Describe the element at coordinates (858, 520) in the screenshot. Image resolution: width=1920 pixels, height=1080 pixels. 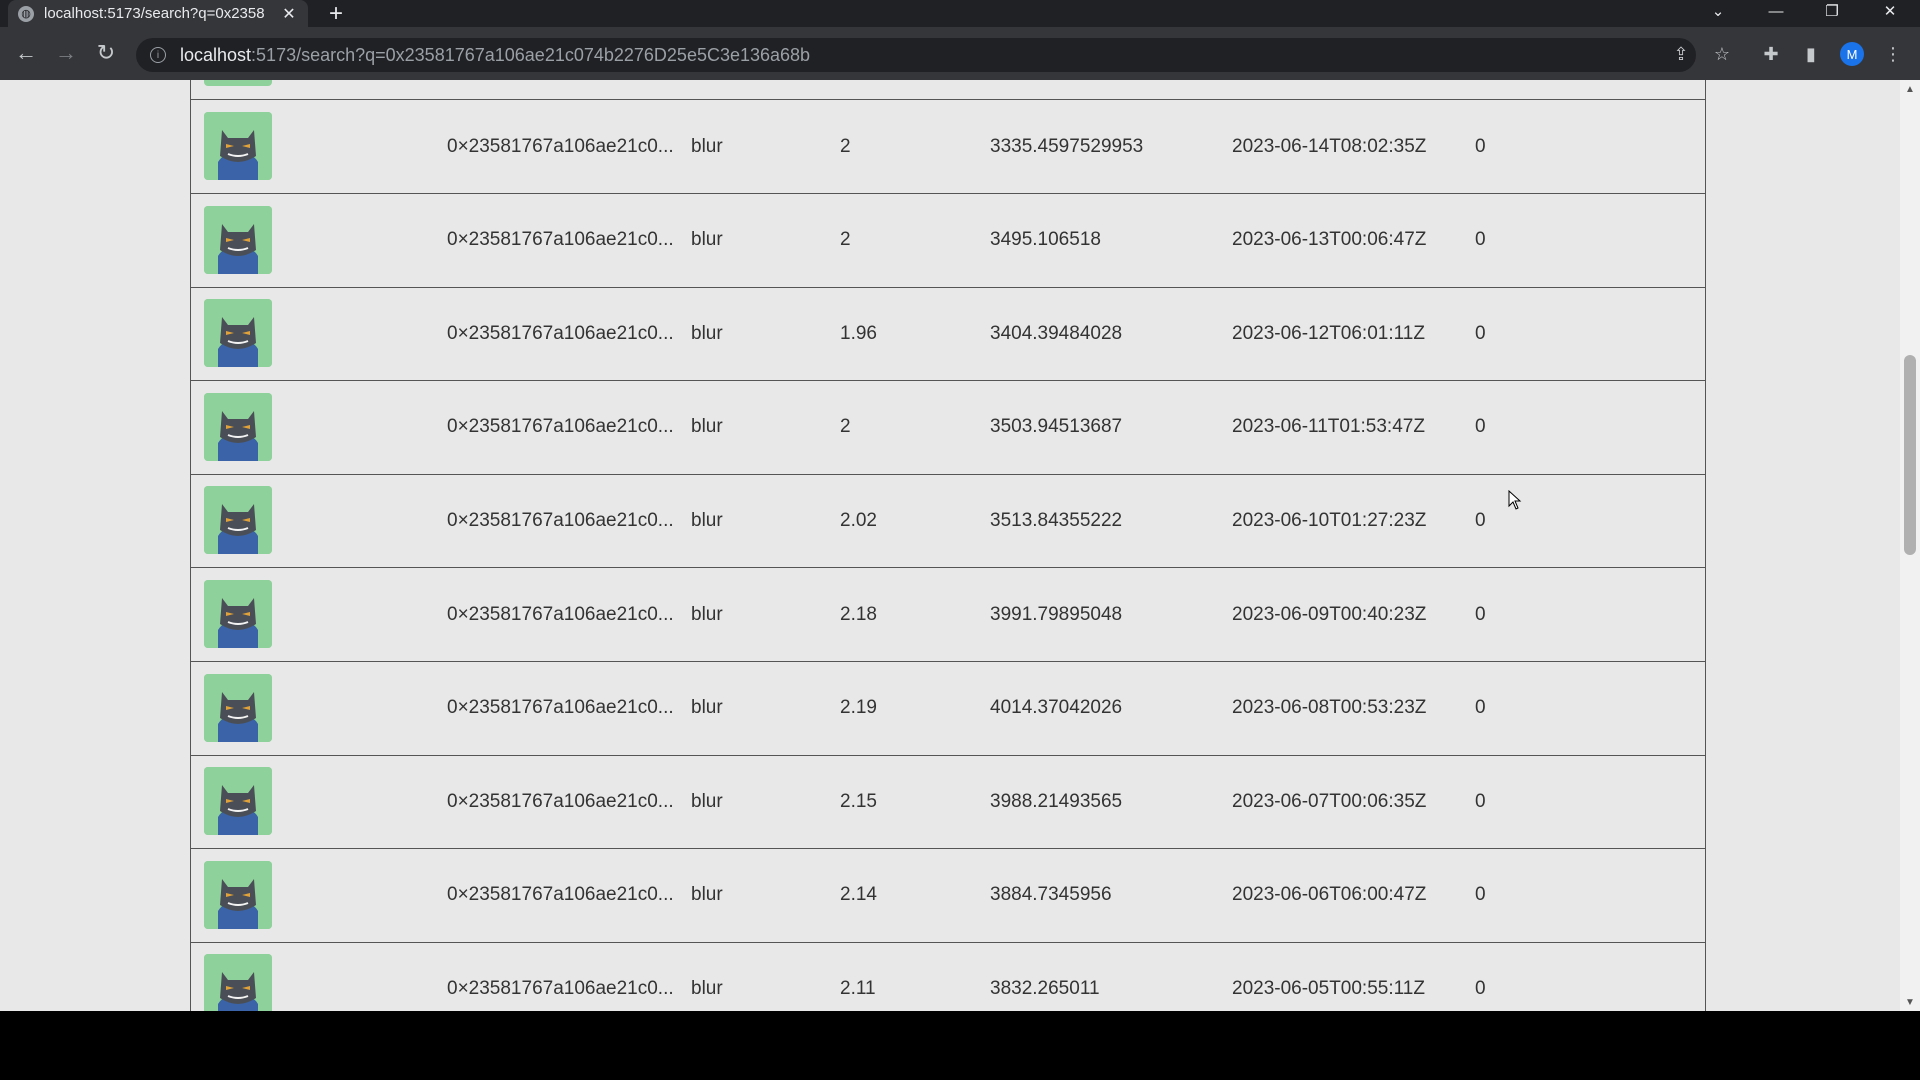
I see `price-cell: 2.02` at that location.